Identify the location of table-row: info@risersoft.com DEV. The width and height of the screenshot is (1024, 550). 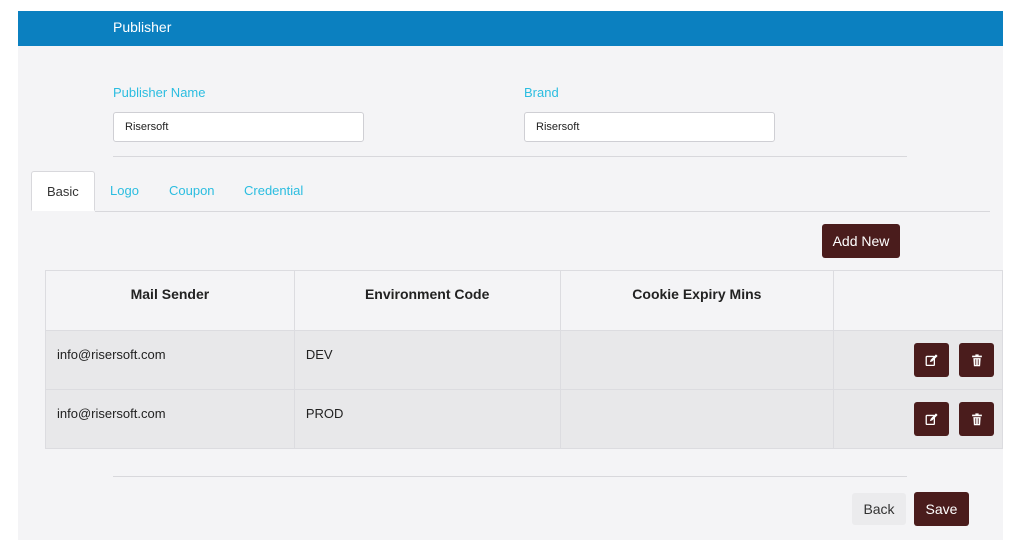
(524, 360).